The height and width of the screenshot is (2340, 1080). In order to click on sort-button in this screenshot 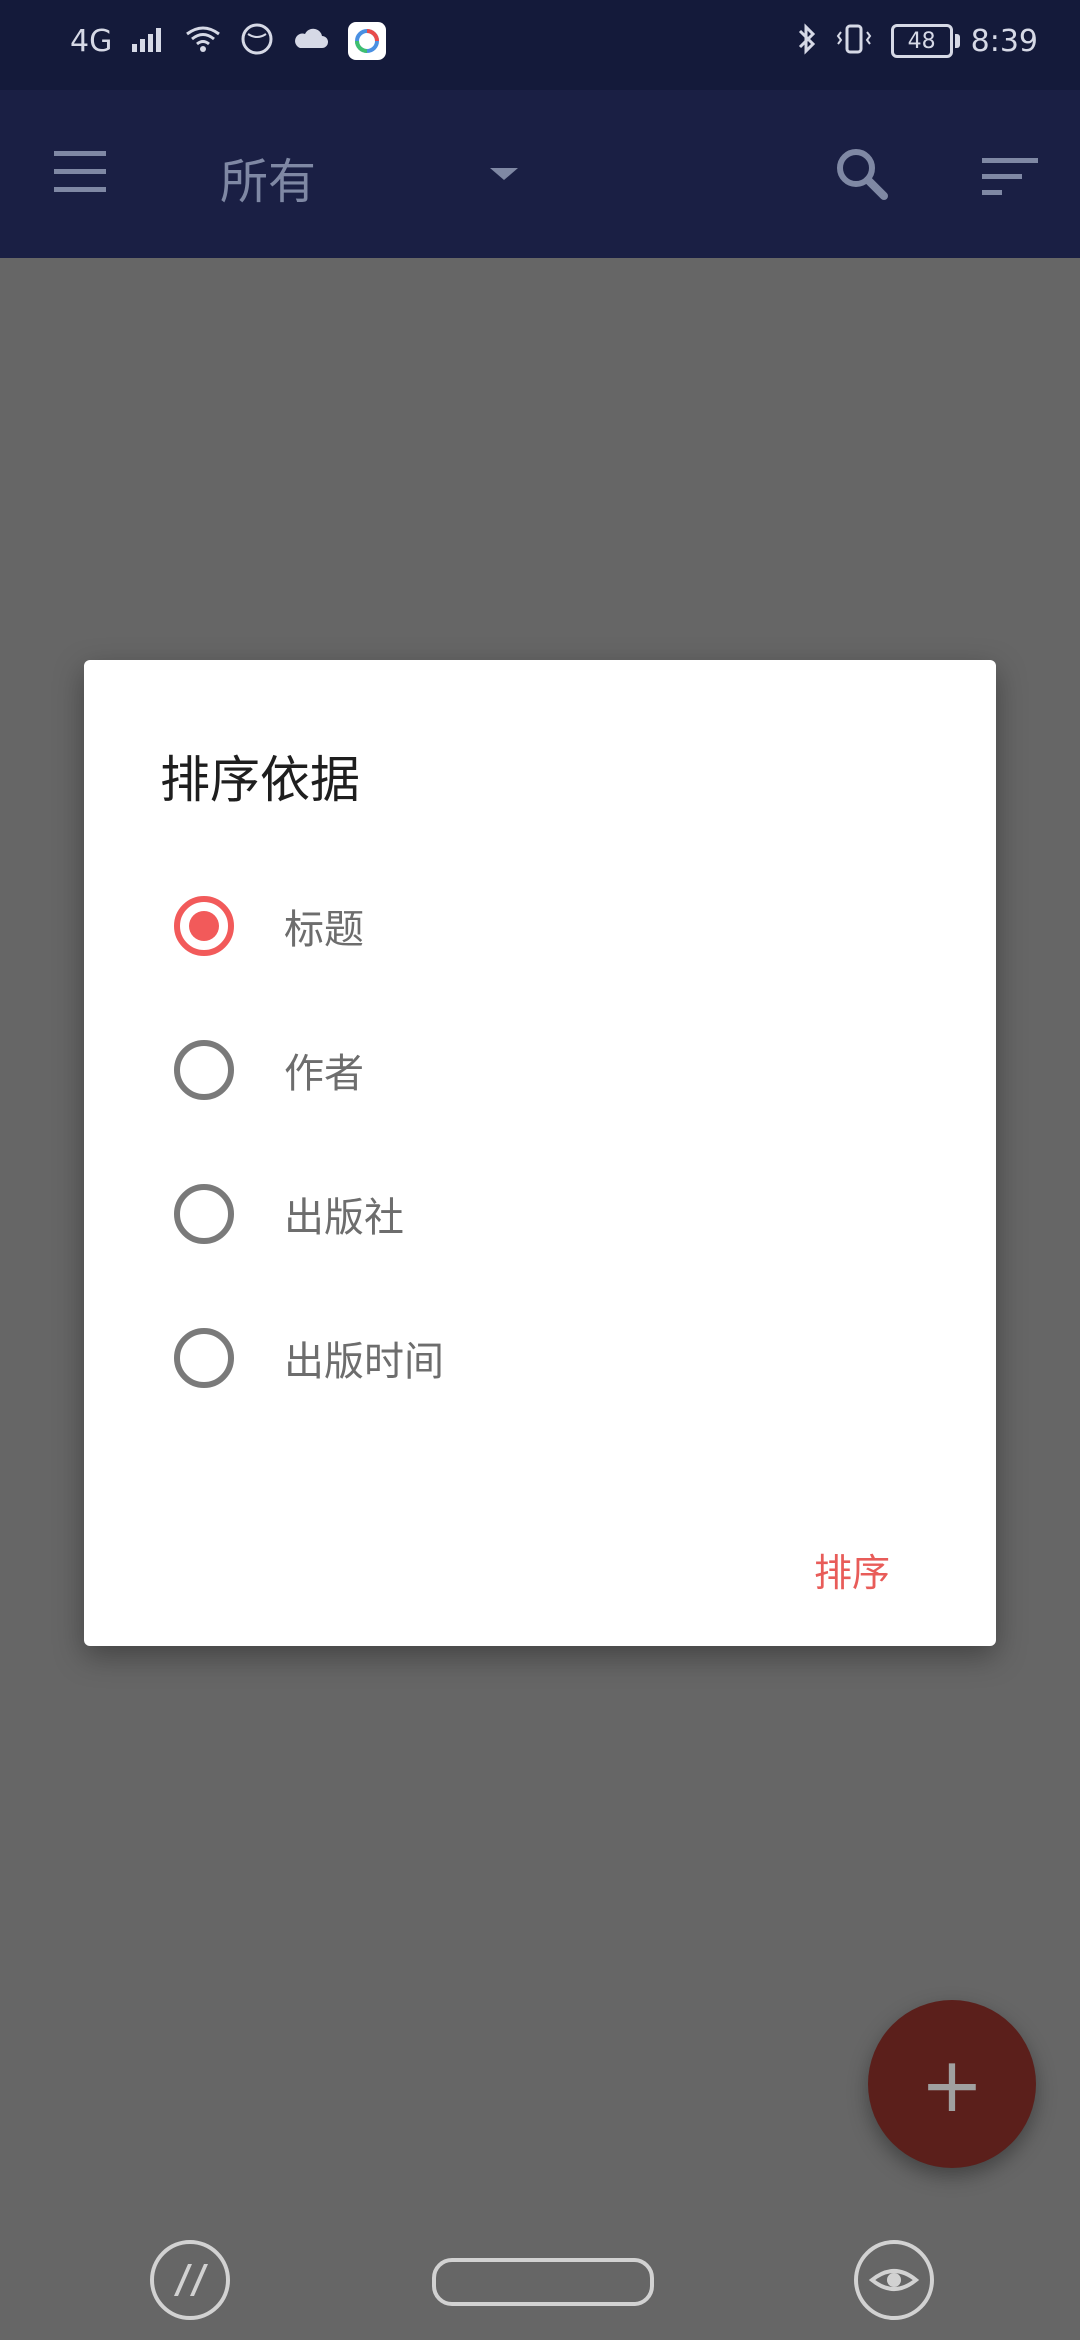, I will do `click(1010, 178)`.